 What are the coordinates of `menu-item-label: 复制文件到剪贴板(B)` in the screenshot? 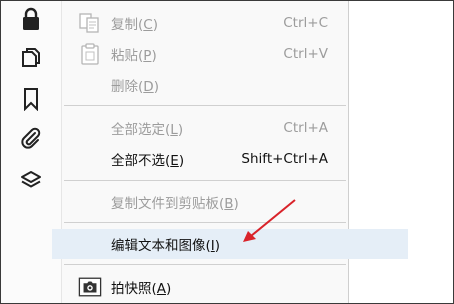 It's located at (175, 204).